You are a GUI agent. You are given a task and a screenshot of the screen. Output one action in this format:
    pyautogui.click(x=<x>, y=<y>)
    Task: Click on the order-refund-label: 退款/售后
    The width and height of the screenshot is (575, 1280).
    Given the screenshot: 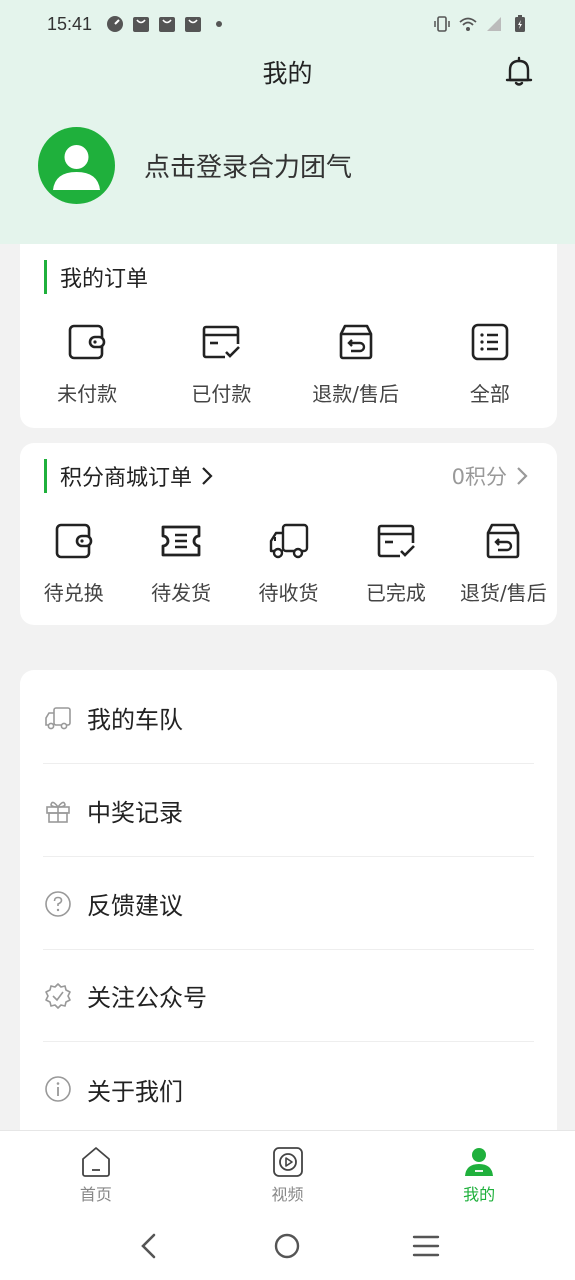 What is the action you would take?
    pyautogui.click(x=355, y=394)
    